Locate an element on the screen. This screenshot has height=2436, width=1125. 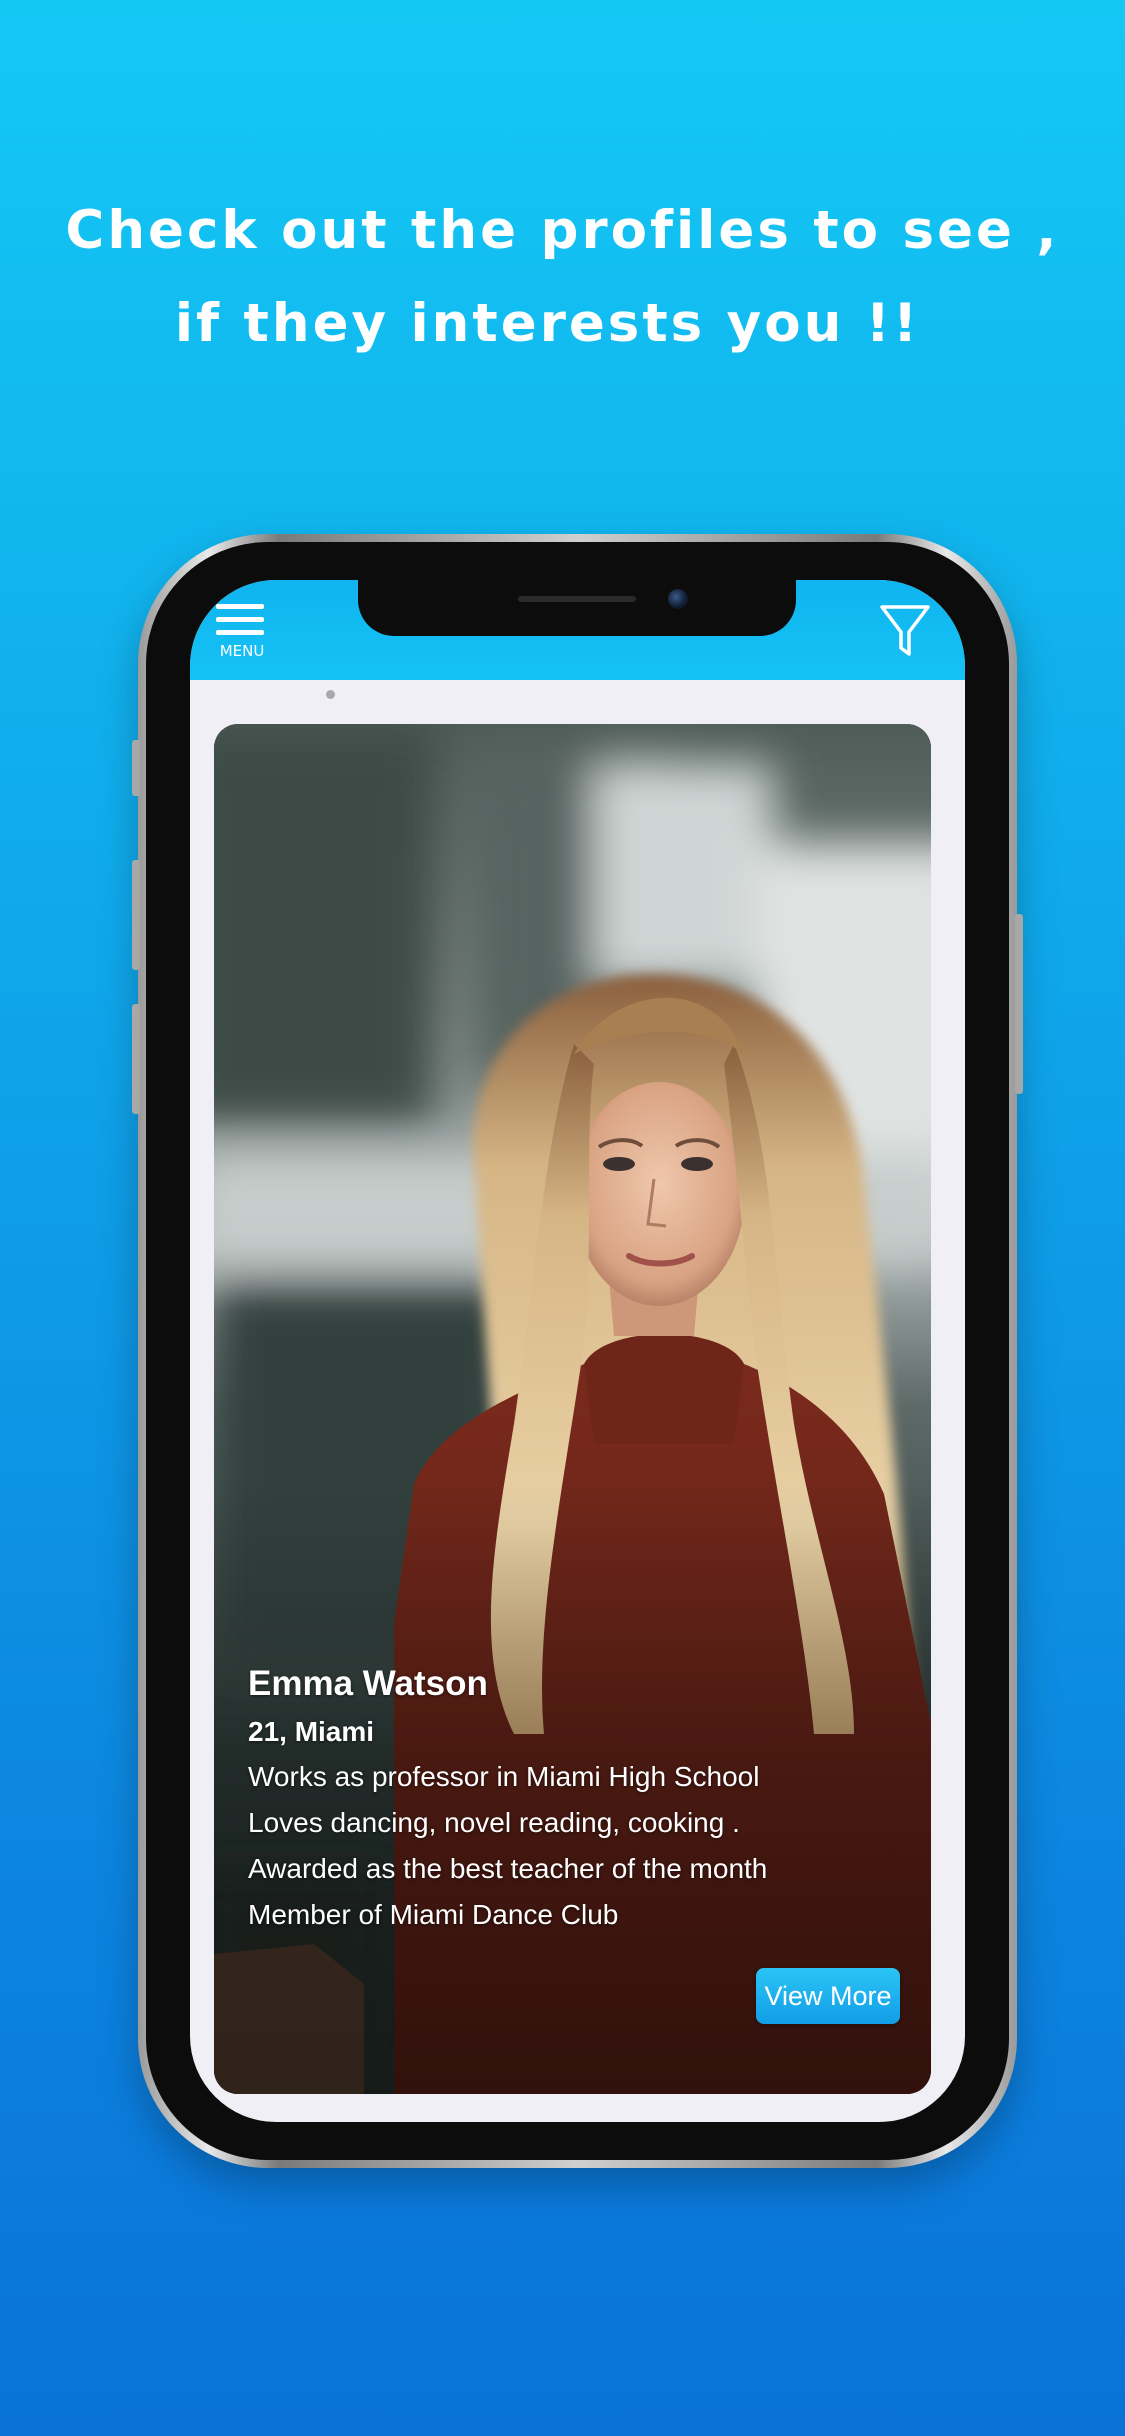
profile-name: Emma Watson is located at coordinates (368, 1683).